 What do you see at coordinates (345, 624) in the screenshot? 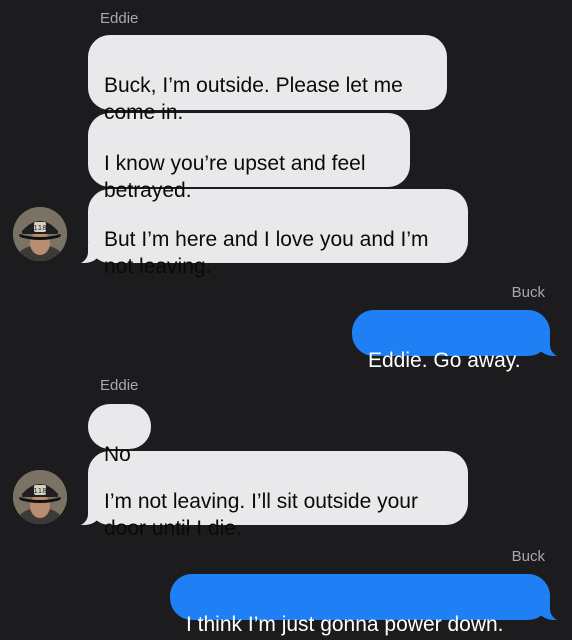
I see `message-text: I think I’m just gonna power down.` at bounding box center [345, 624].